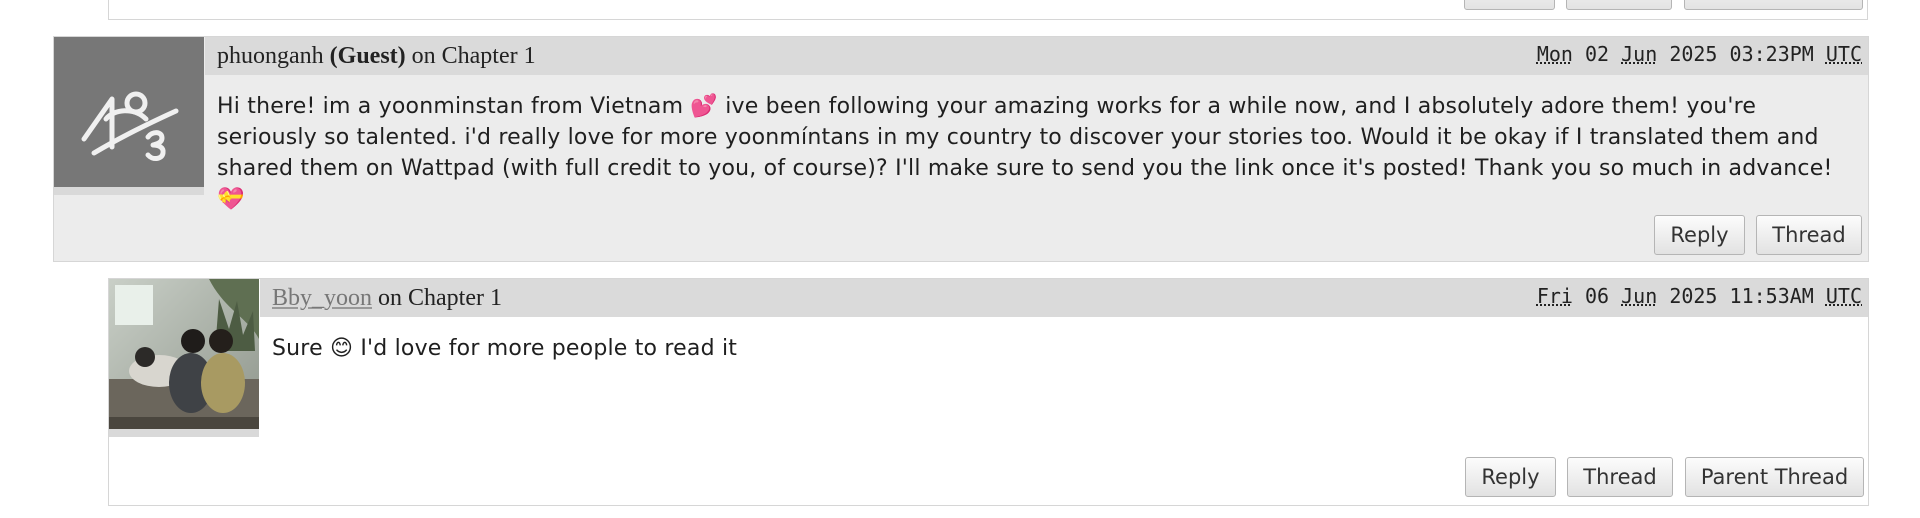  What do you see at coordinates (1771, 296) in the screenshot?
I see `time: 11:53AM` at bounding box center [1771, 296].